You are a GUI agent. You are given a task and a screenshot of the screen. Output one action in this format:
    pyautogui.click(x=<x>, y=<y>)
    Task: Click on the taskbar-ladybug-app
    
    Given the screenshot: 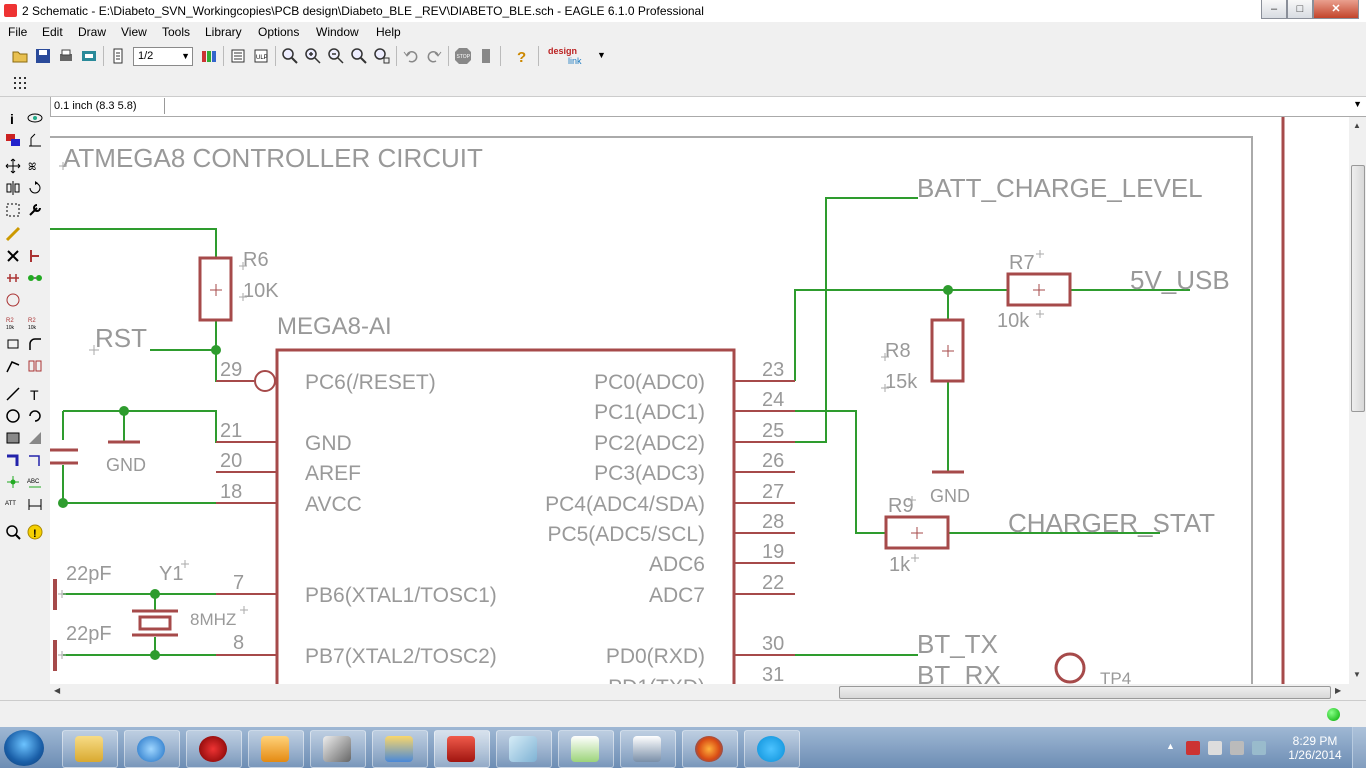 What is the action you would take?
    pyautogui.click(x=214, y=749)
    